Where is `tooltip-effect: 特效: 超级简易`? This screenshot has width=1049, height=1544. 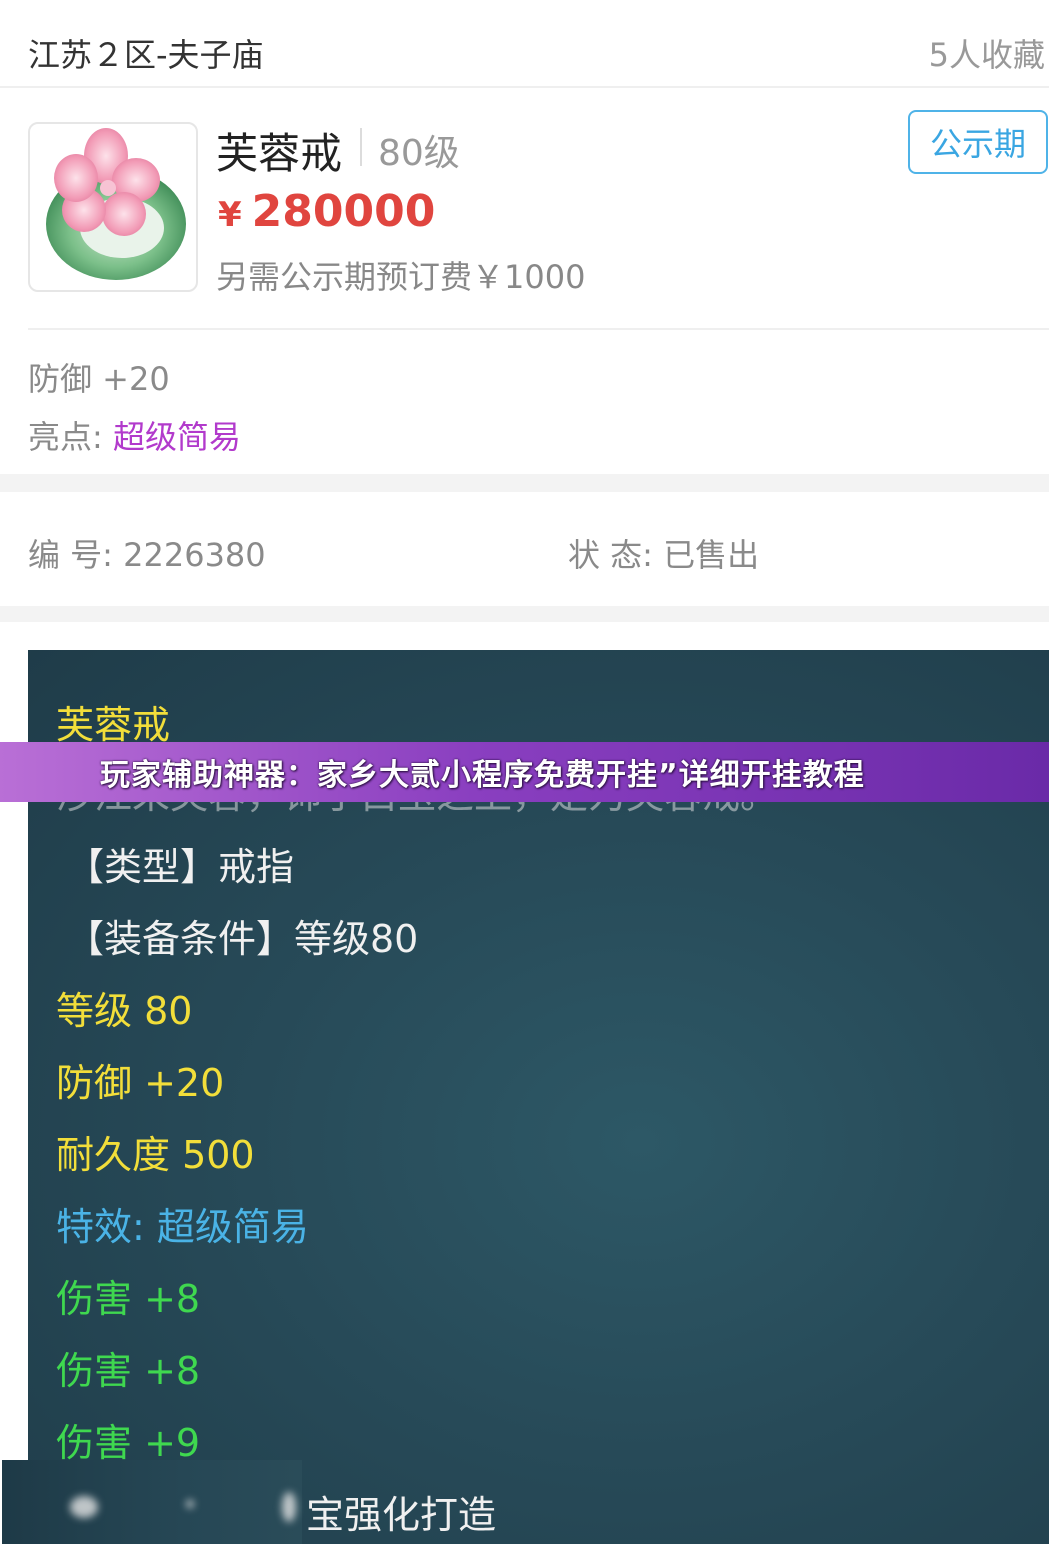 tooltip-effect: 特效: 超级简易 is located at coordinates (182, 1227).